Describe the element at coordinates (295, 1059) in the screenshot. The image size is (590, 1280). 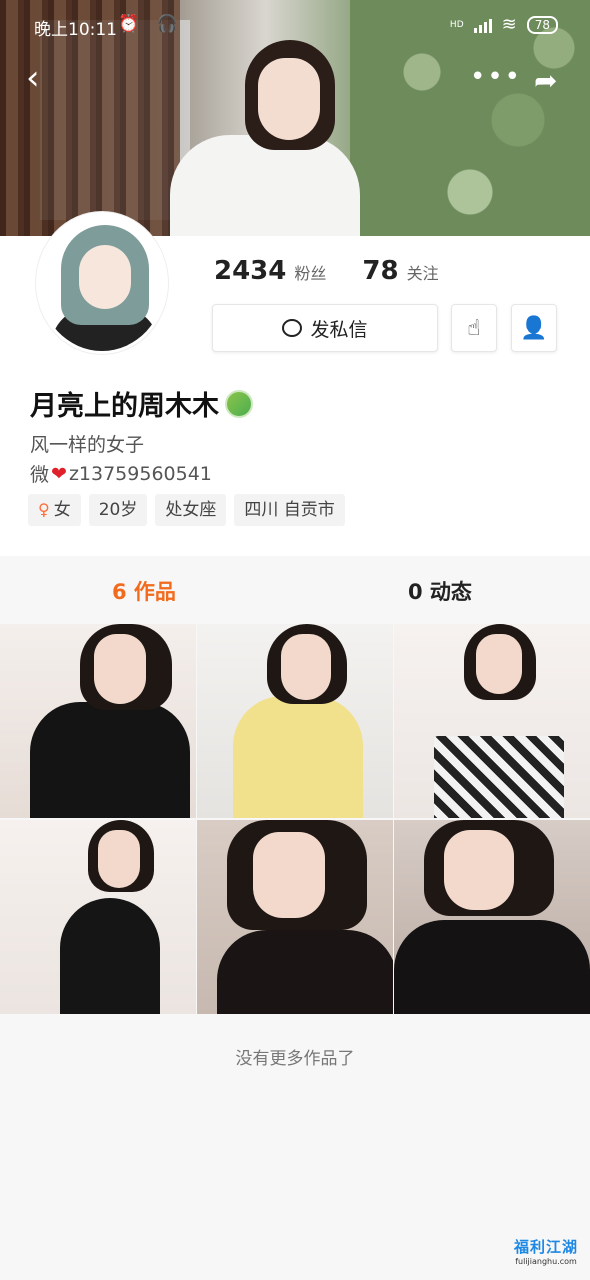
I see `no-more-works-text: 没有更多作品了` at that location.